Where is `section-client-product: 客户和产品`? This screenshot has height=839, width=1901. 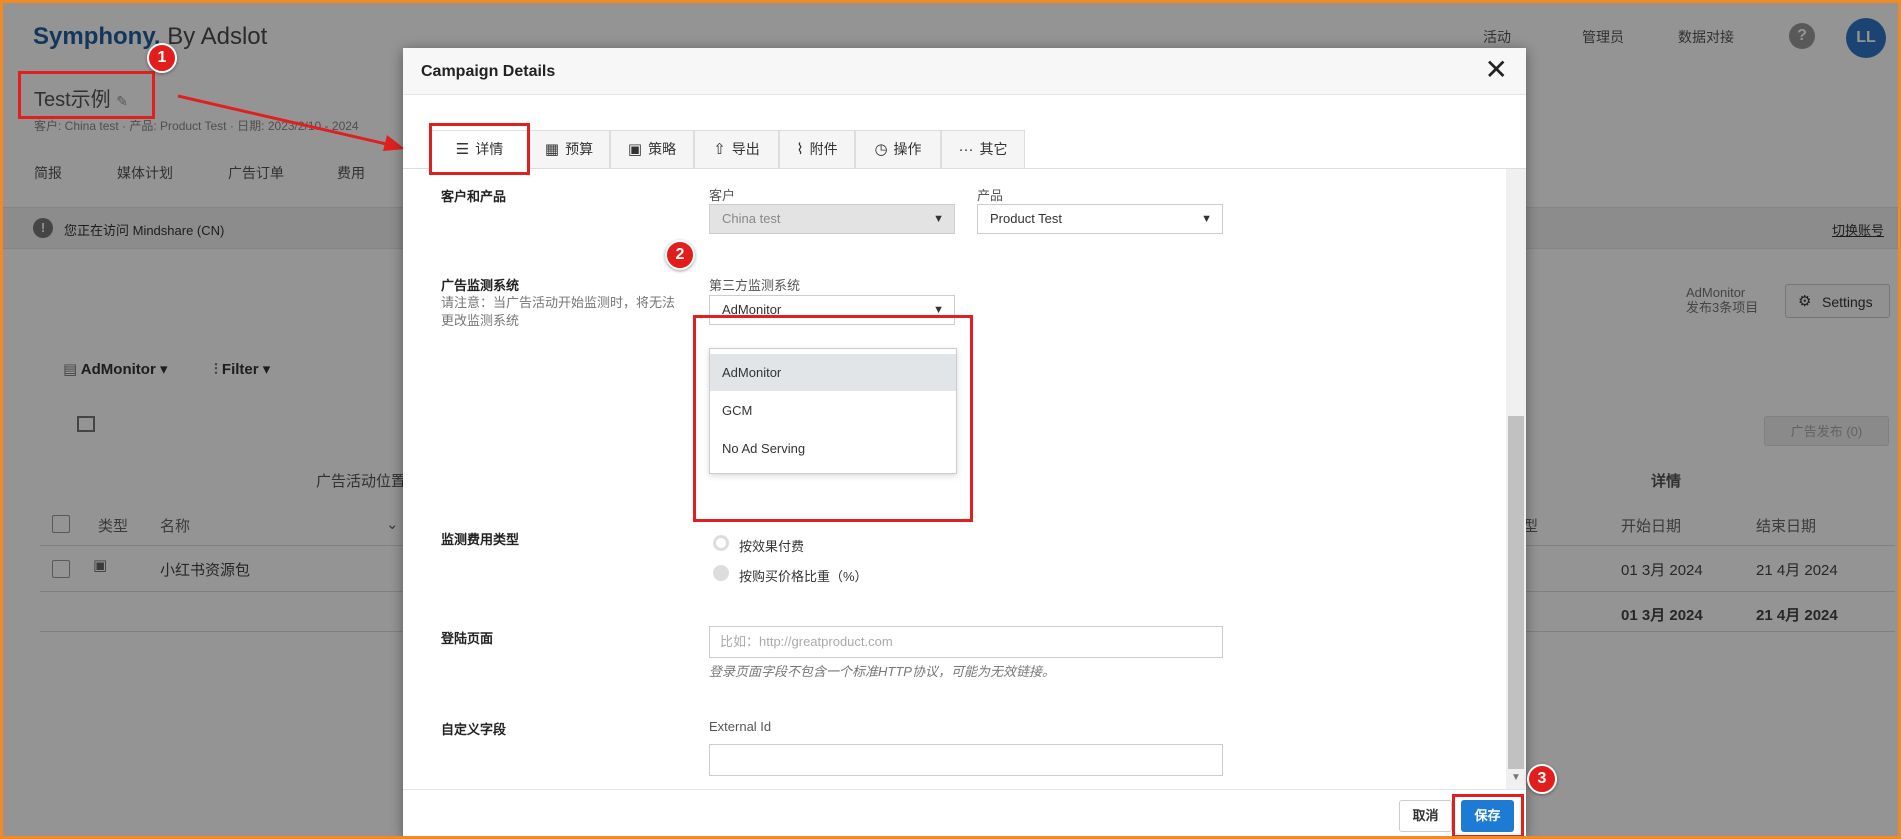 section-client-product: 客户和产品 is located at coordinates (474, 196).